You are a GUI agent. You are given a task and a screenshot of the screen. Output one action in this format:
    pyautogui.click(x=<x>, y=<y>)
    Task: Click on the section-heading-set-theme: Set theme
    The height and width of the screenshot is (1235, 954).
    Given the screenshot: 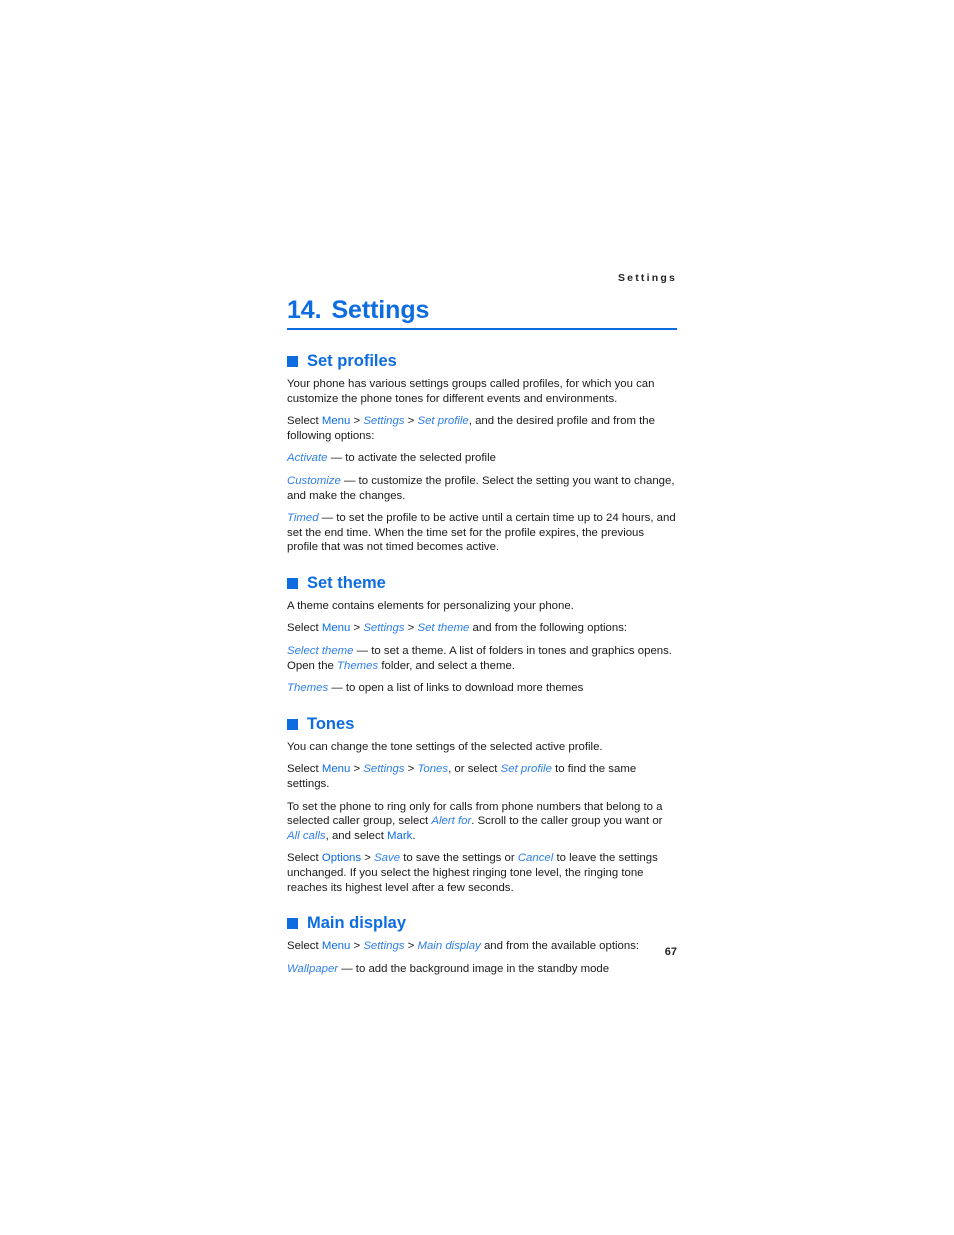 What is the action you would take?
    pyautogui.click(x=482, y=583)
    